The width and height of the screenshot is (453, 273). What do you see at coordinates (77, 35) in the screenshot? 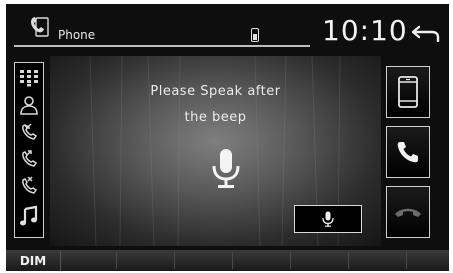
I see `app-title: Phone` at bounding box center [77, 35].